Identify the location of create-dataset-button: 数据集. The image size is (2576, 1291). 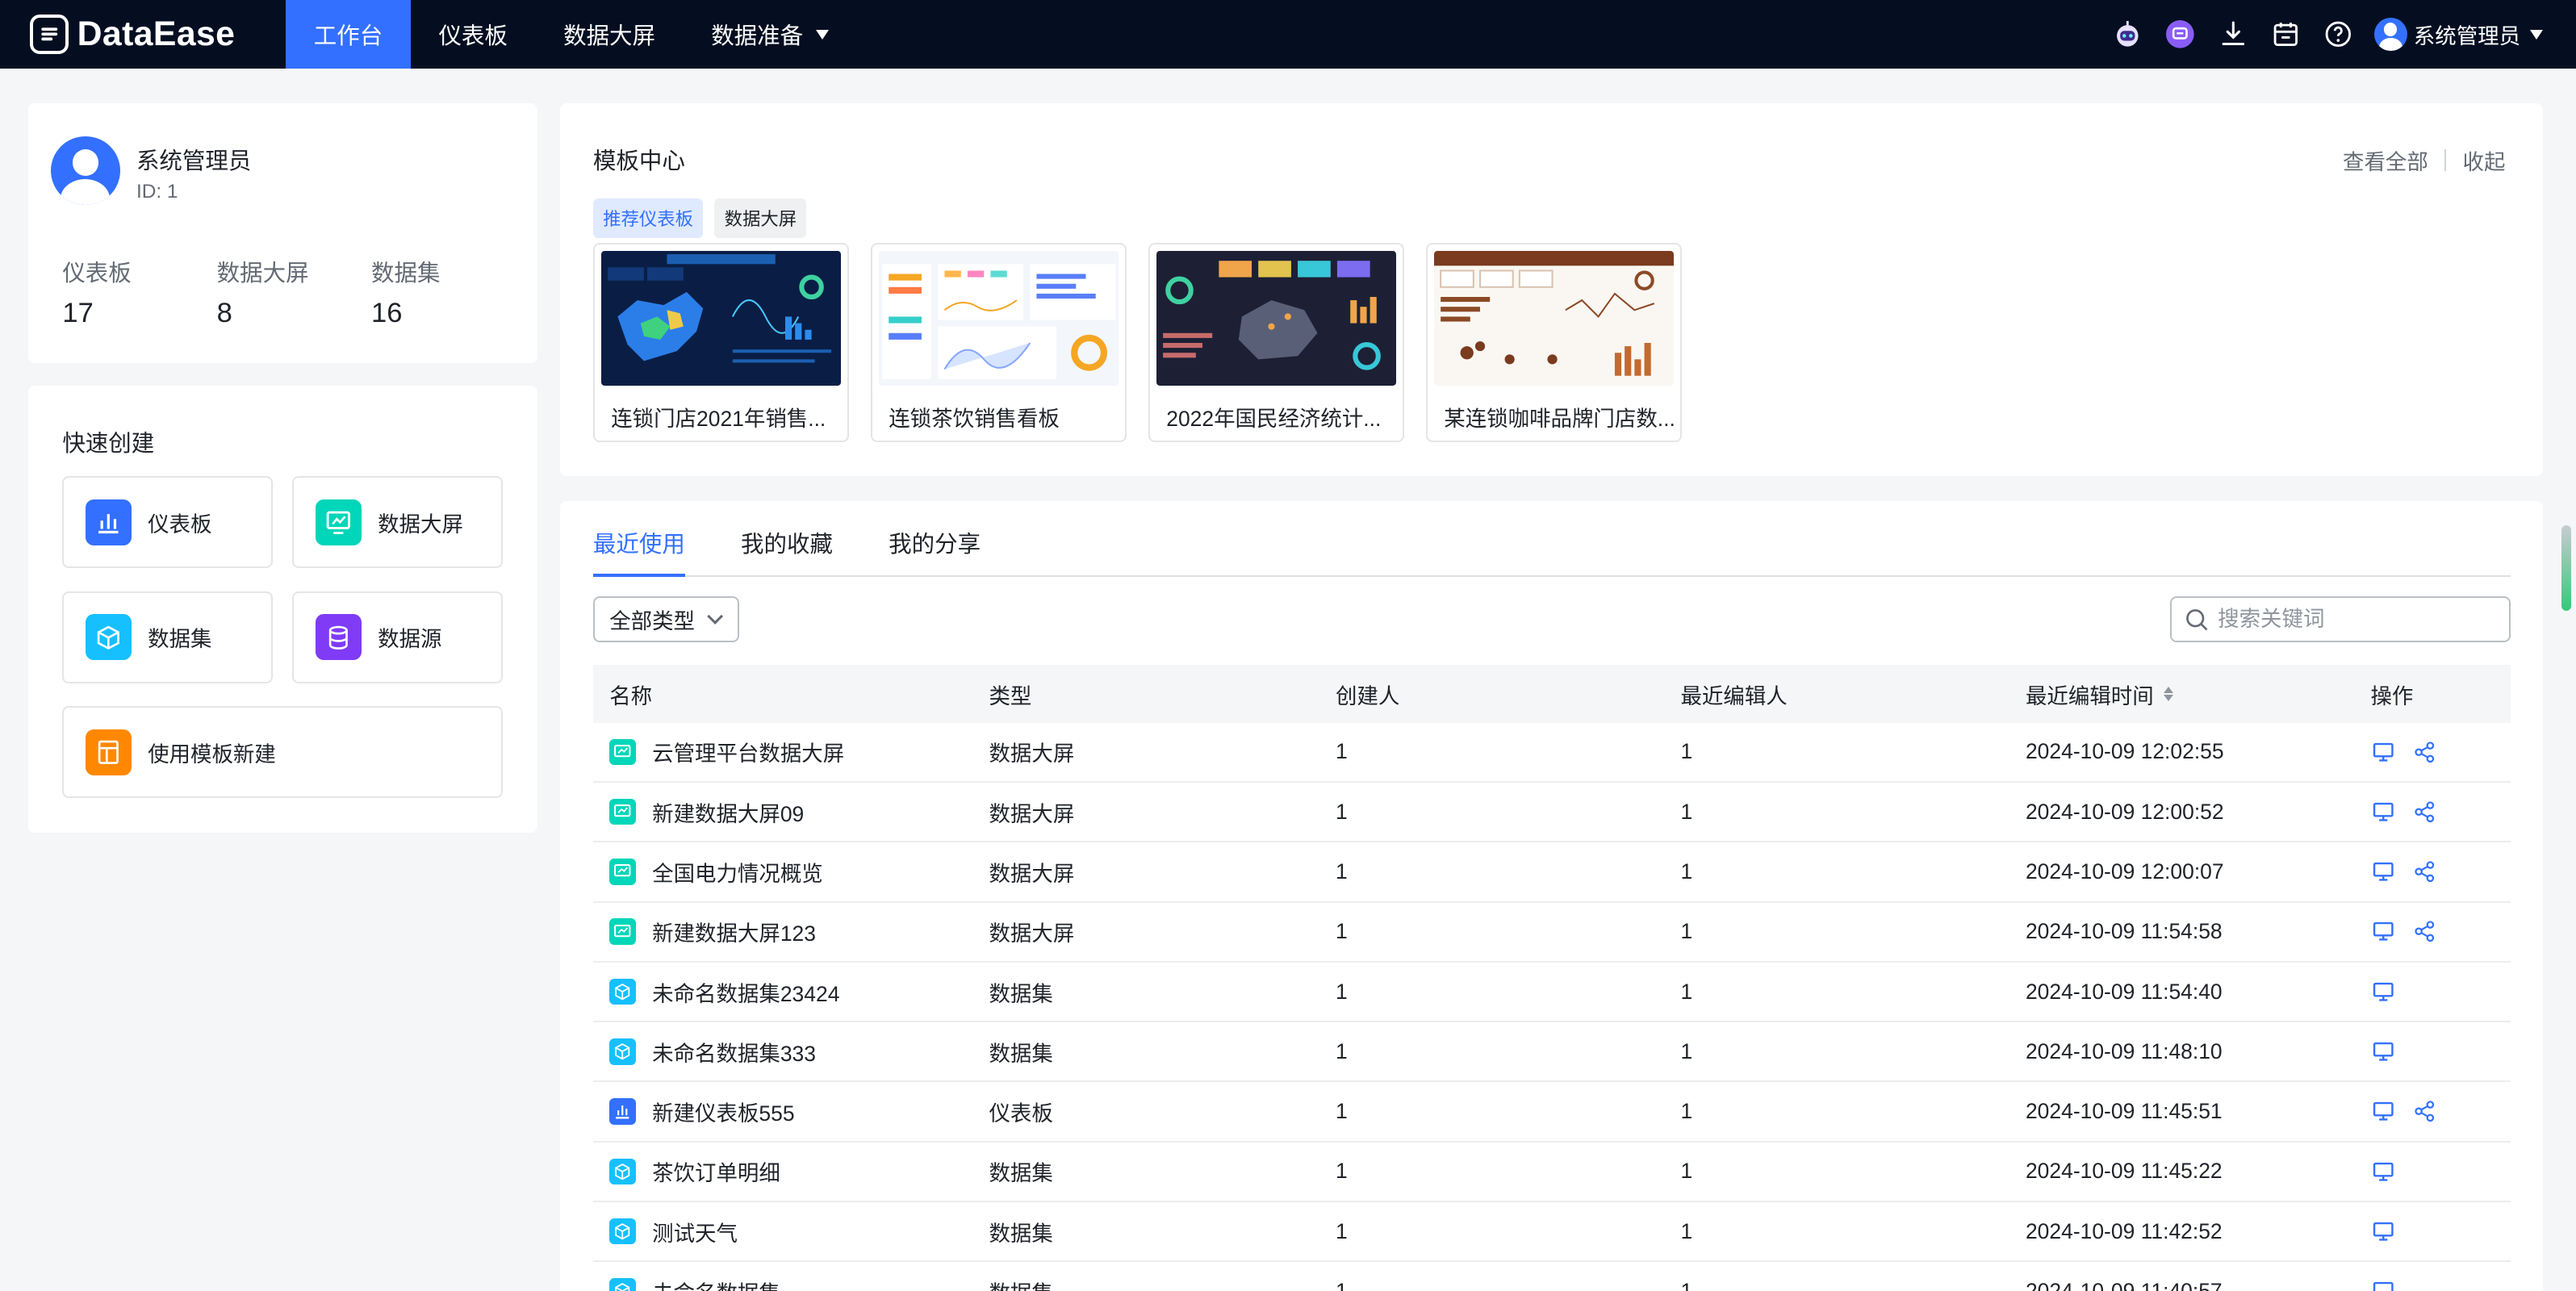
(167, 637).